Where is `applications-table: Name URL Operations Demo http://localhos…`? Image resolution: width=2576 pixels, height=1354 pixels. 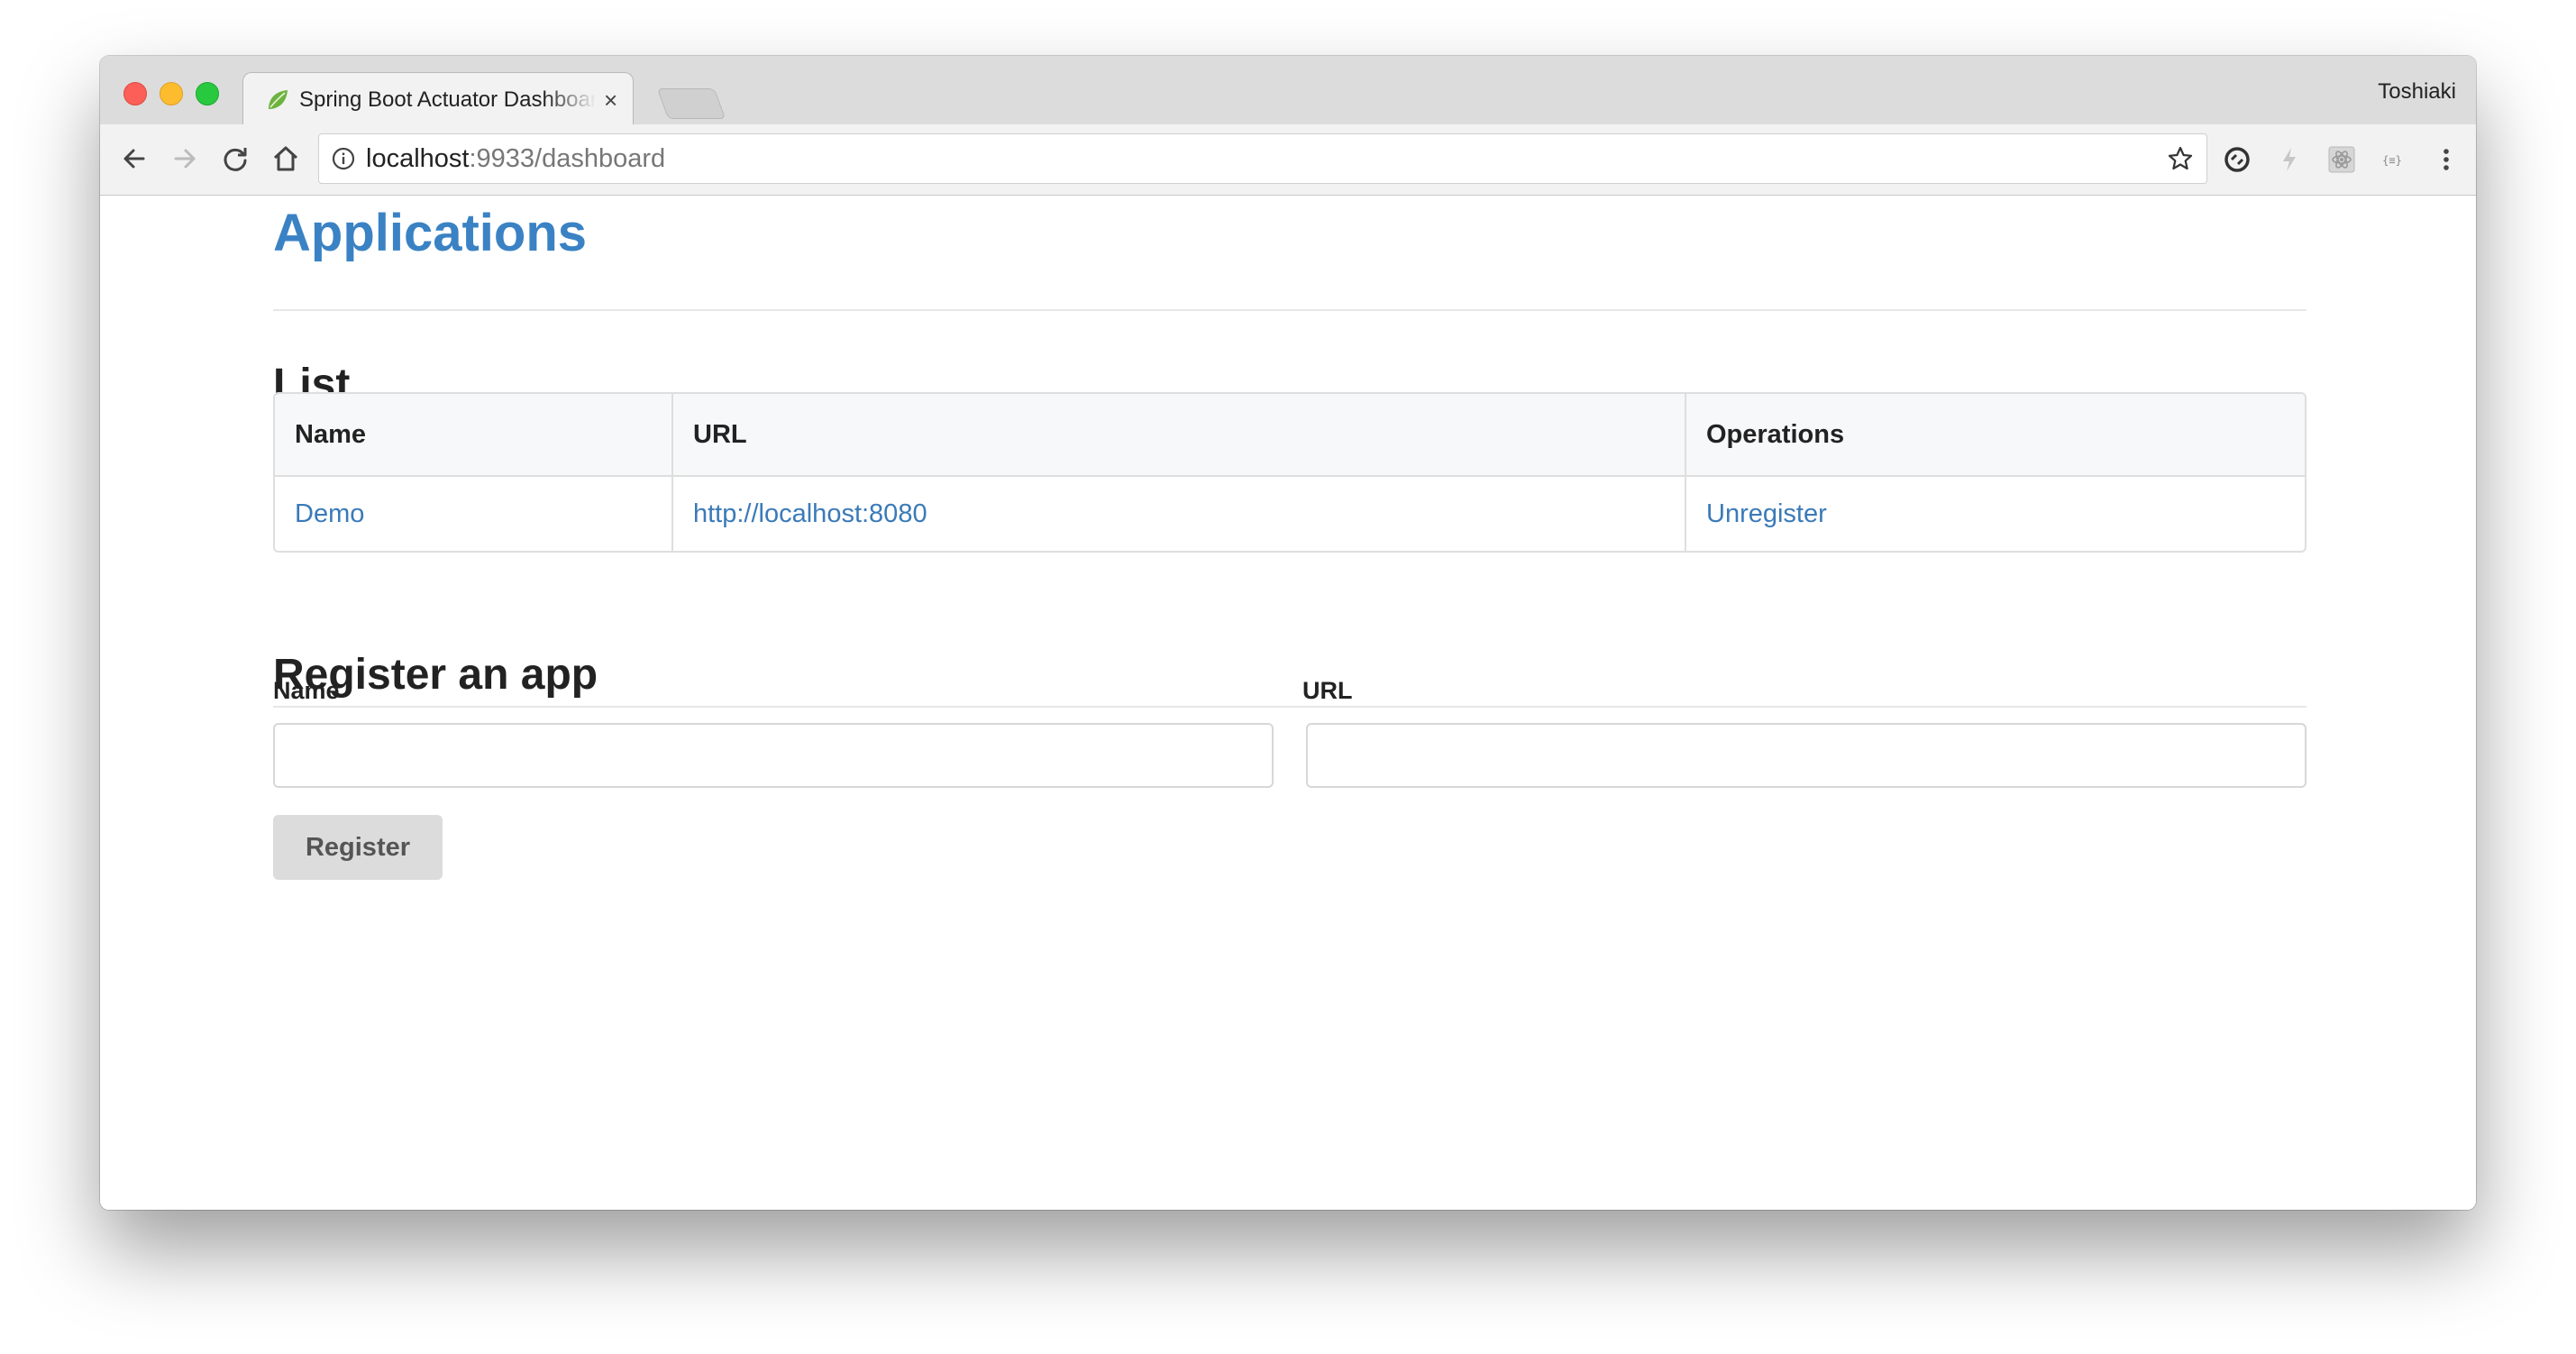 applications-table: Name URL Operations Demo http://localhos… is located at coordinates (1290, 472).